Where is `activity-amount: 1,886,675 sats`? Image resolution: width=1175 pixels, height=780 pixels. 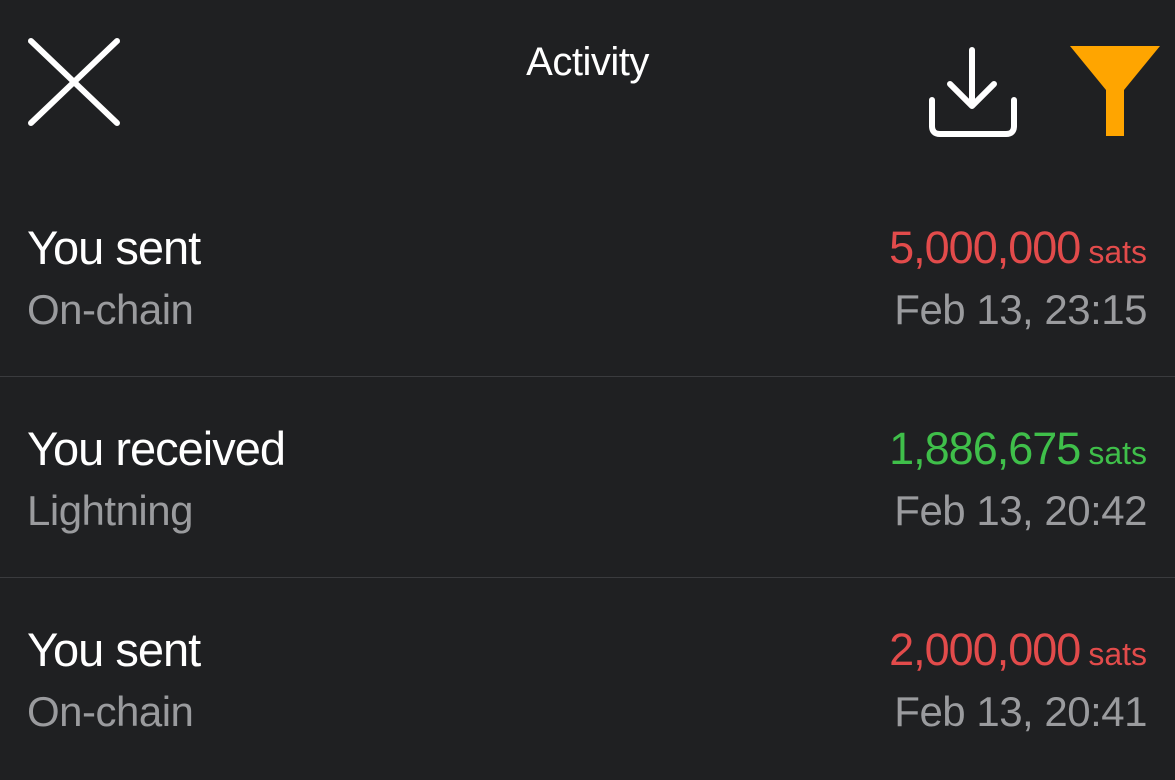
activity-amount: 1,886,675 sats is located at coordinates (1018, 449).